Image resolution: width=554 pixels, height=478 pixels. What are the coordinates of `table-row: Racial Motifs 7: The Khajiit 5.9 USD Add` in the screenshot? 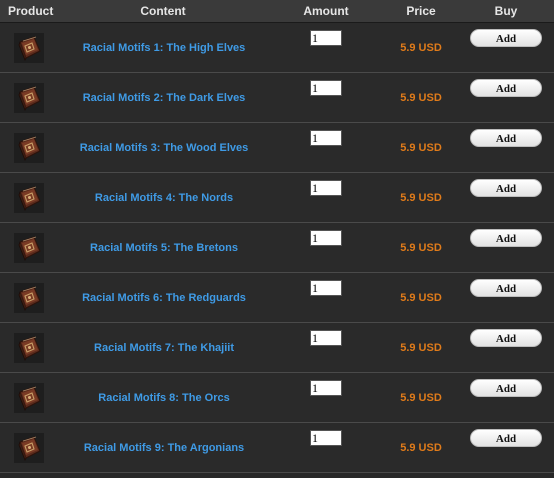 It's located at (277, 348).